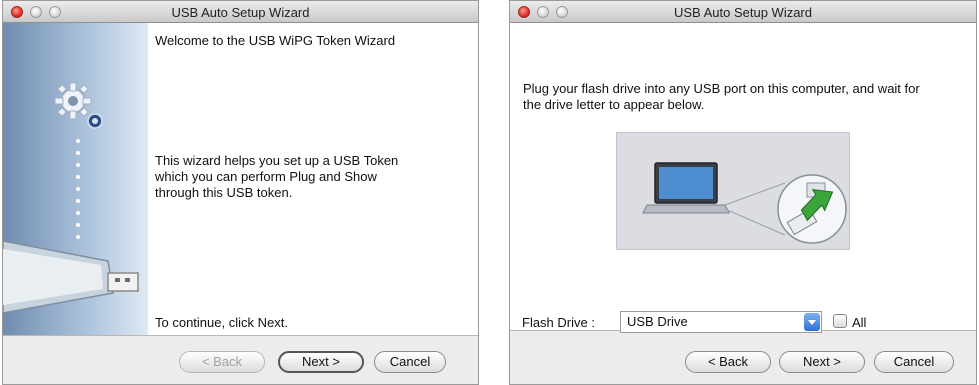  What do you see at coordinates (755, 209) in the screenshot?
I see `zoom-connector-lines` at bounding box center [755, 209].